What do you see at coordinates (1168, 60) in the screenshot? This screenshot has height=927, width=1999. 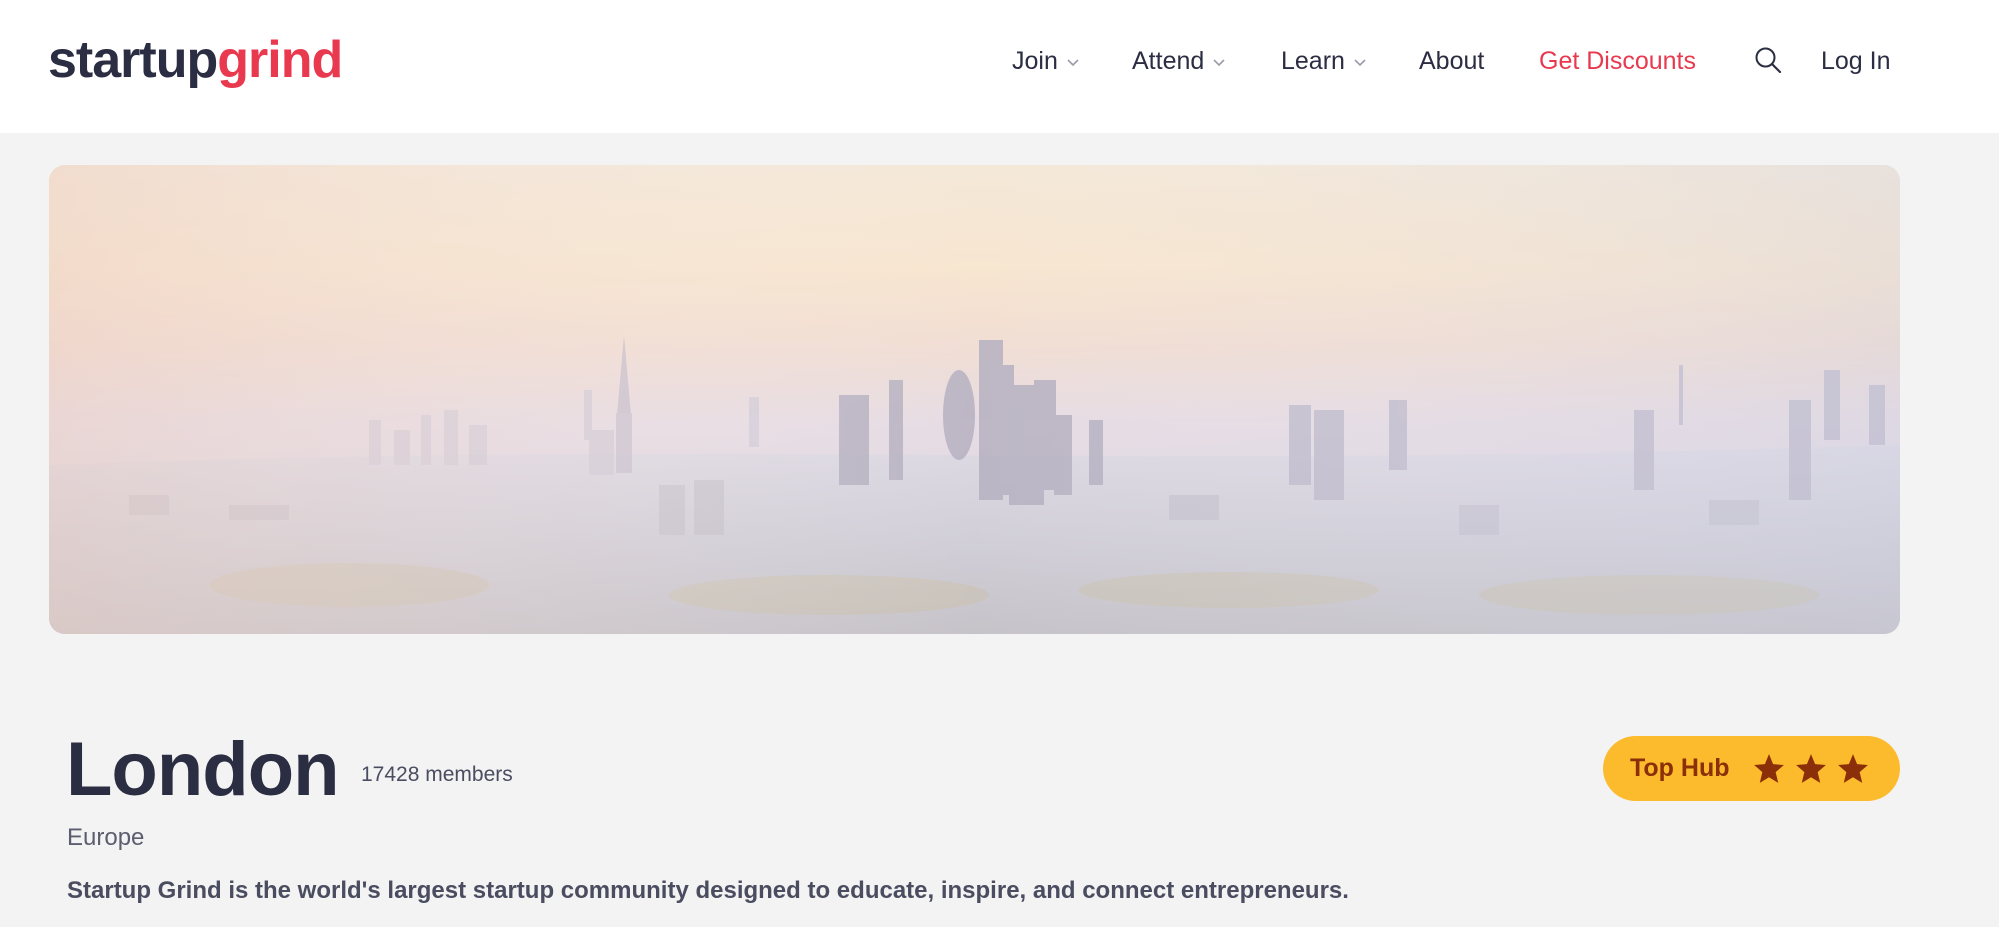 I see `nav-attend-label: Attend` at bounding box center [1168, 60].